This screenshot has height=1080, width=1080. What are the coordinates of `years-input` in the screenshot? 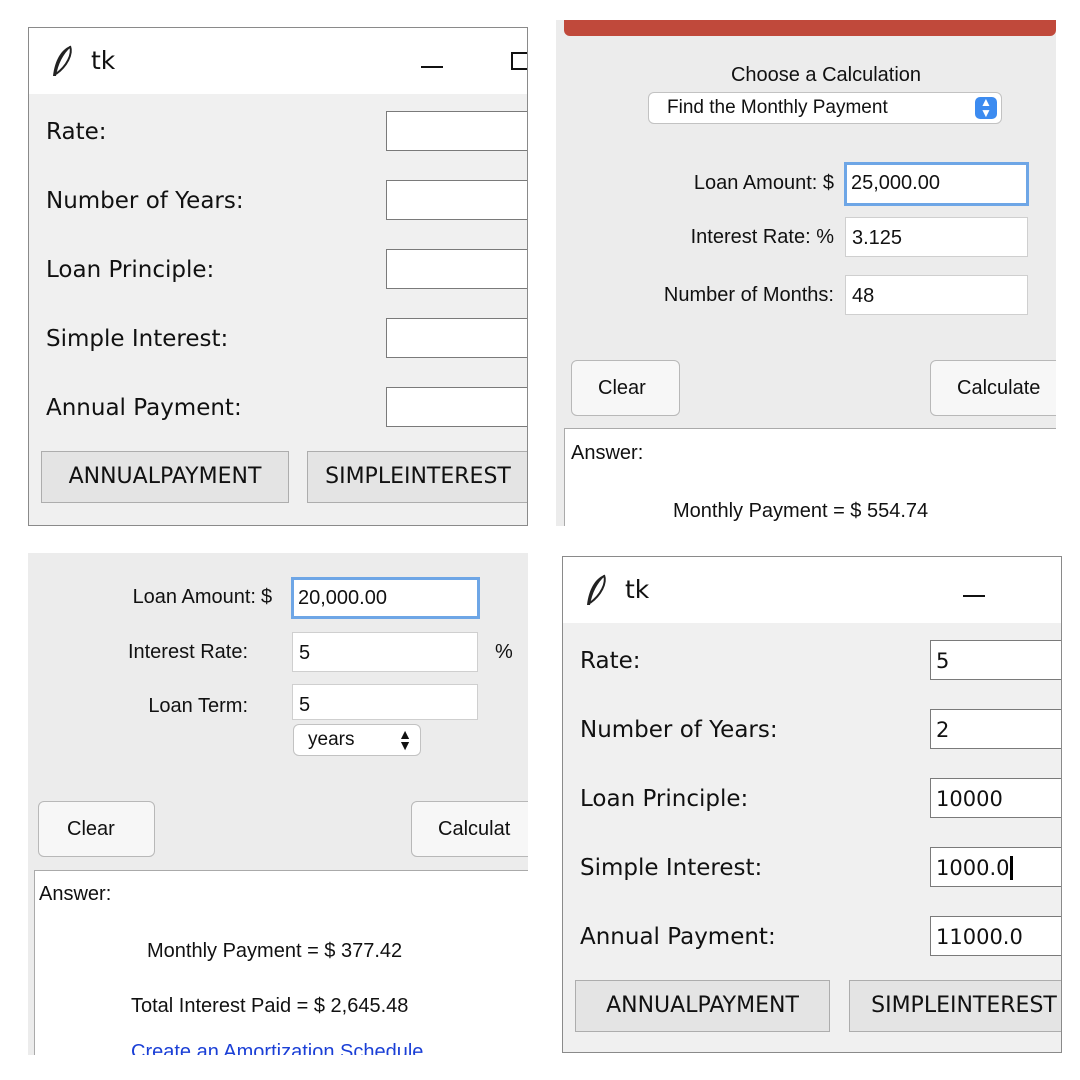 It's located at (456, 200).